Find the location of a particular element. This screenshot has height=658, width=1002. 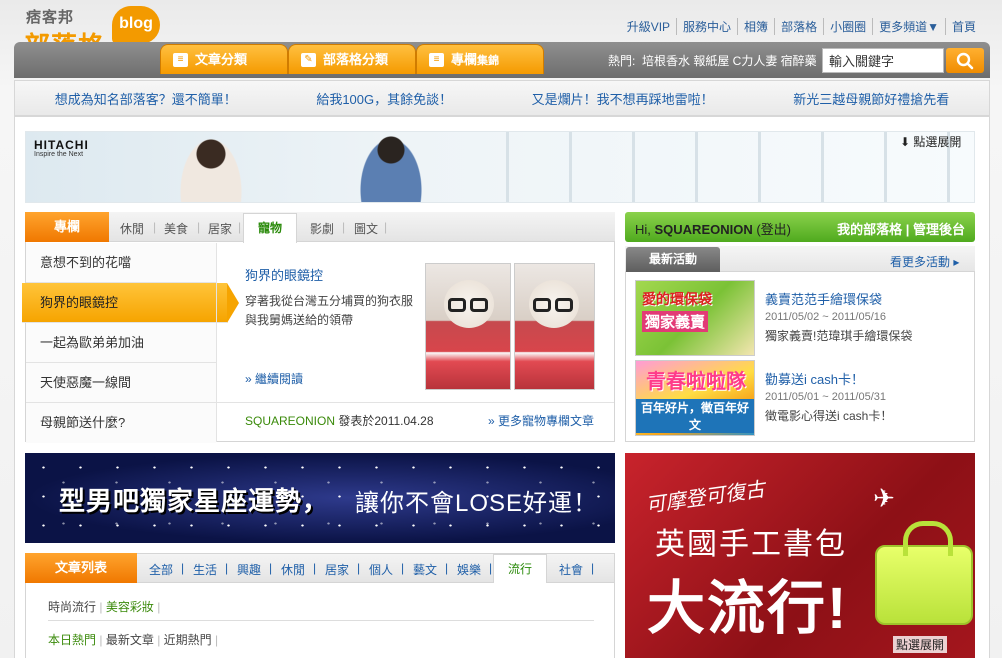

column-article-list: 意想不到的花噹 狗界的眼鏡控 一起為歐弟弟加油 天使惡魔一線間 母親節送什麼? is located at coordinates (130, 343).